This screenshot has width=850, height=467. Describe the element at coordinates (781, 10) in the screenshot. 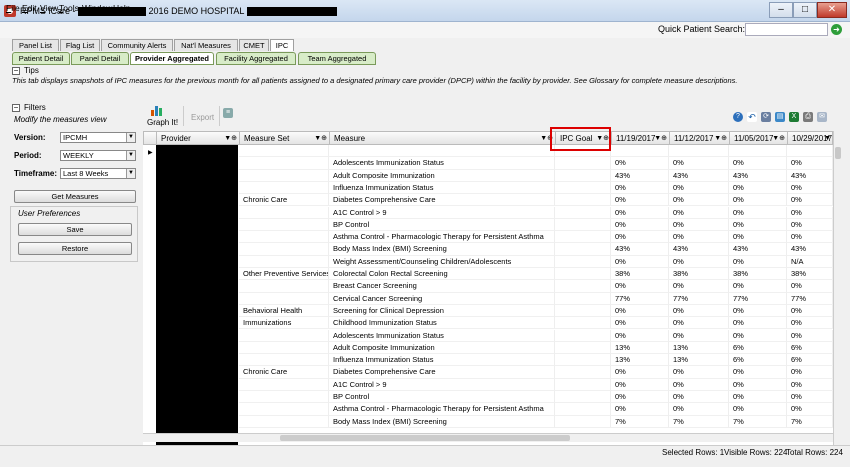

I see `minimize-button: –` at that location.